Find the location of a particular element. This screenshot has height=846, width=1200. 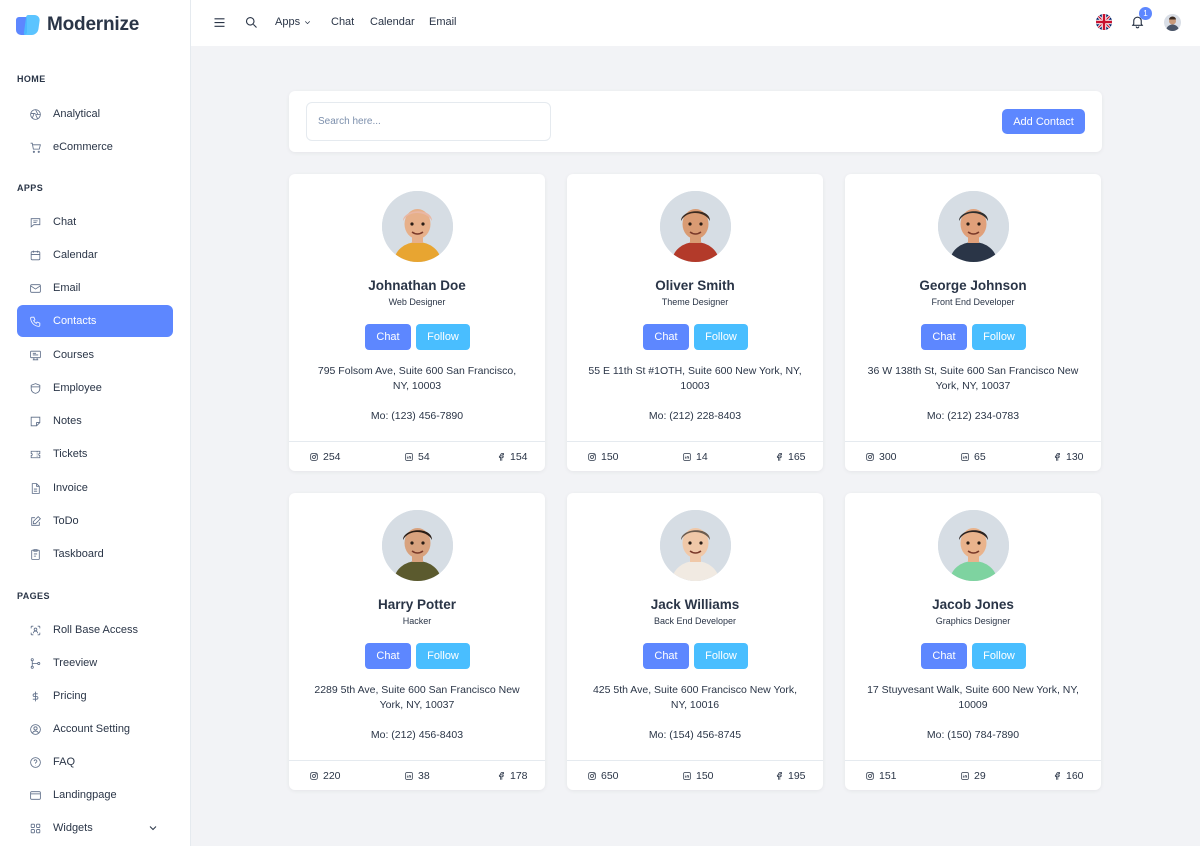

contact-social-stats: 151 29 160 is located at coordinates (973, 775).